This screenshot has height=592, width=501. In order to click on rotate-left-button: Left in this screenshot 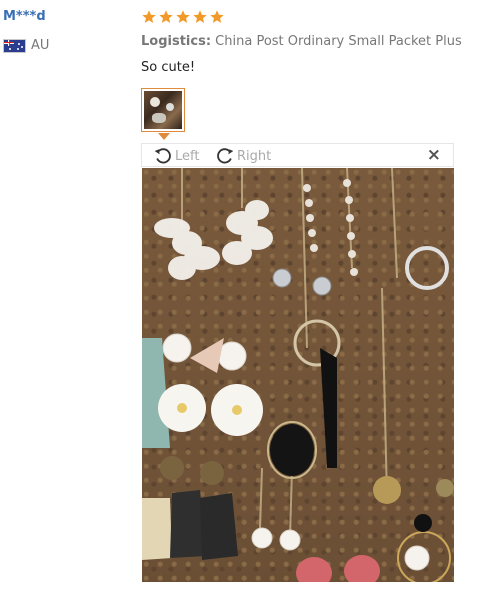, I will do `click(176, 156)`.